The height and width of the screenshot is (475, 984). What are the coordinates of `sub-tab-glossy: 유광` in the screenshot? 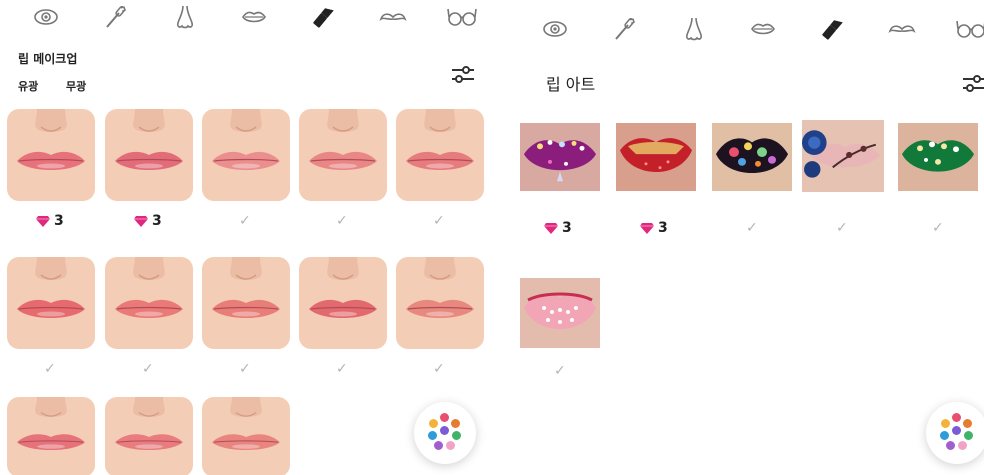 It's located at (28, 86).